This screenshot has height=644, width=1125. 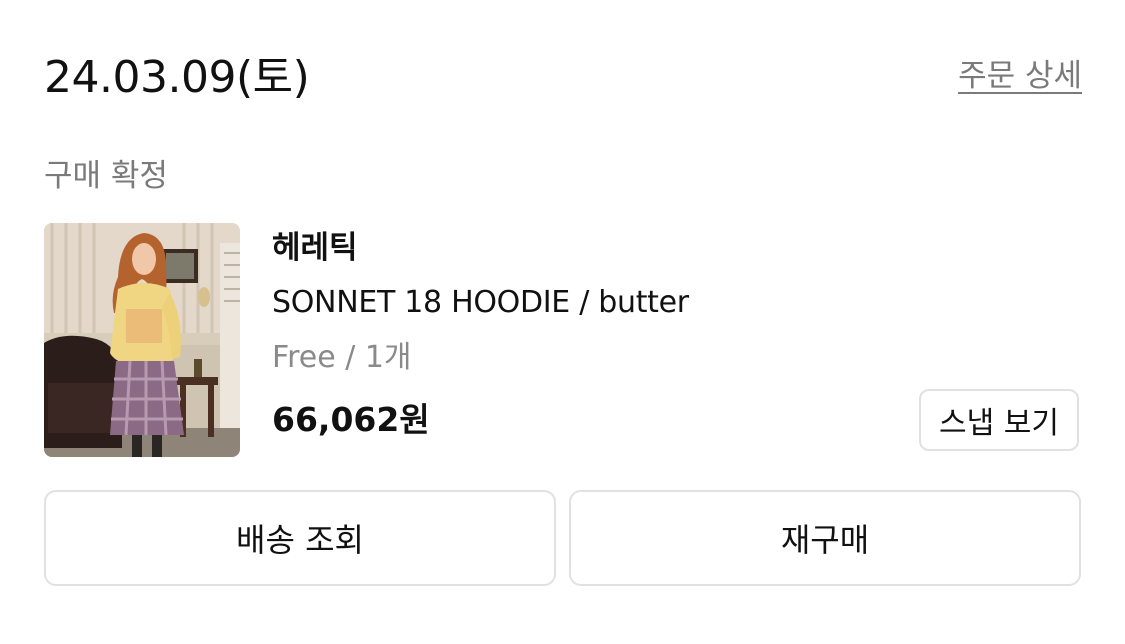 I want to click on order-status: 구매 확정, so click(x=106, y=176).